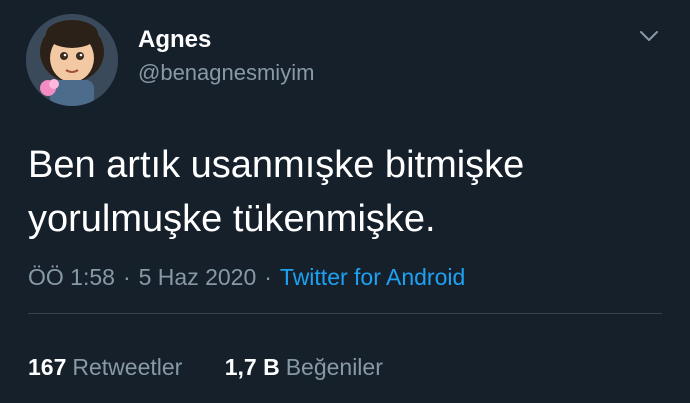  I want to click on likes-stat: 1,7 B Beğeniler, so click(304, 367).